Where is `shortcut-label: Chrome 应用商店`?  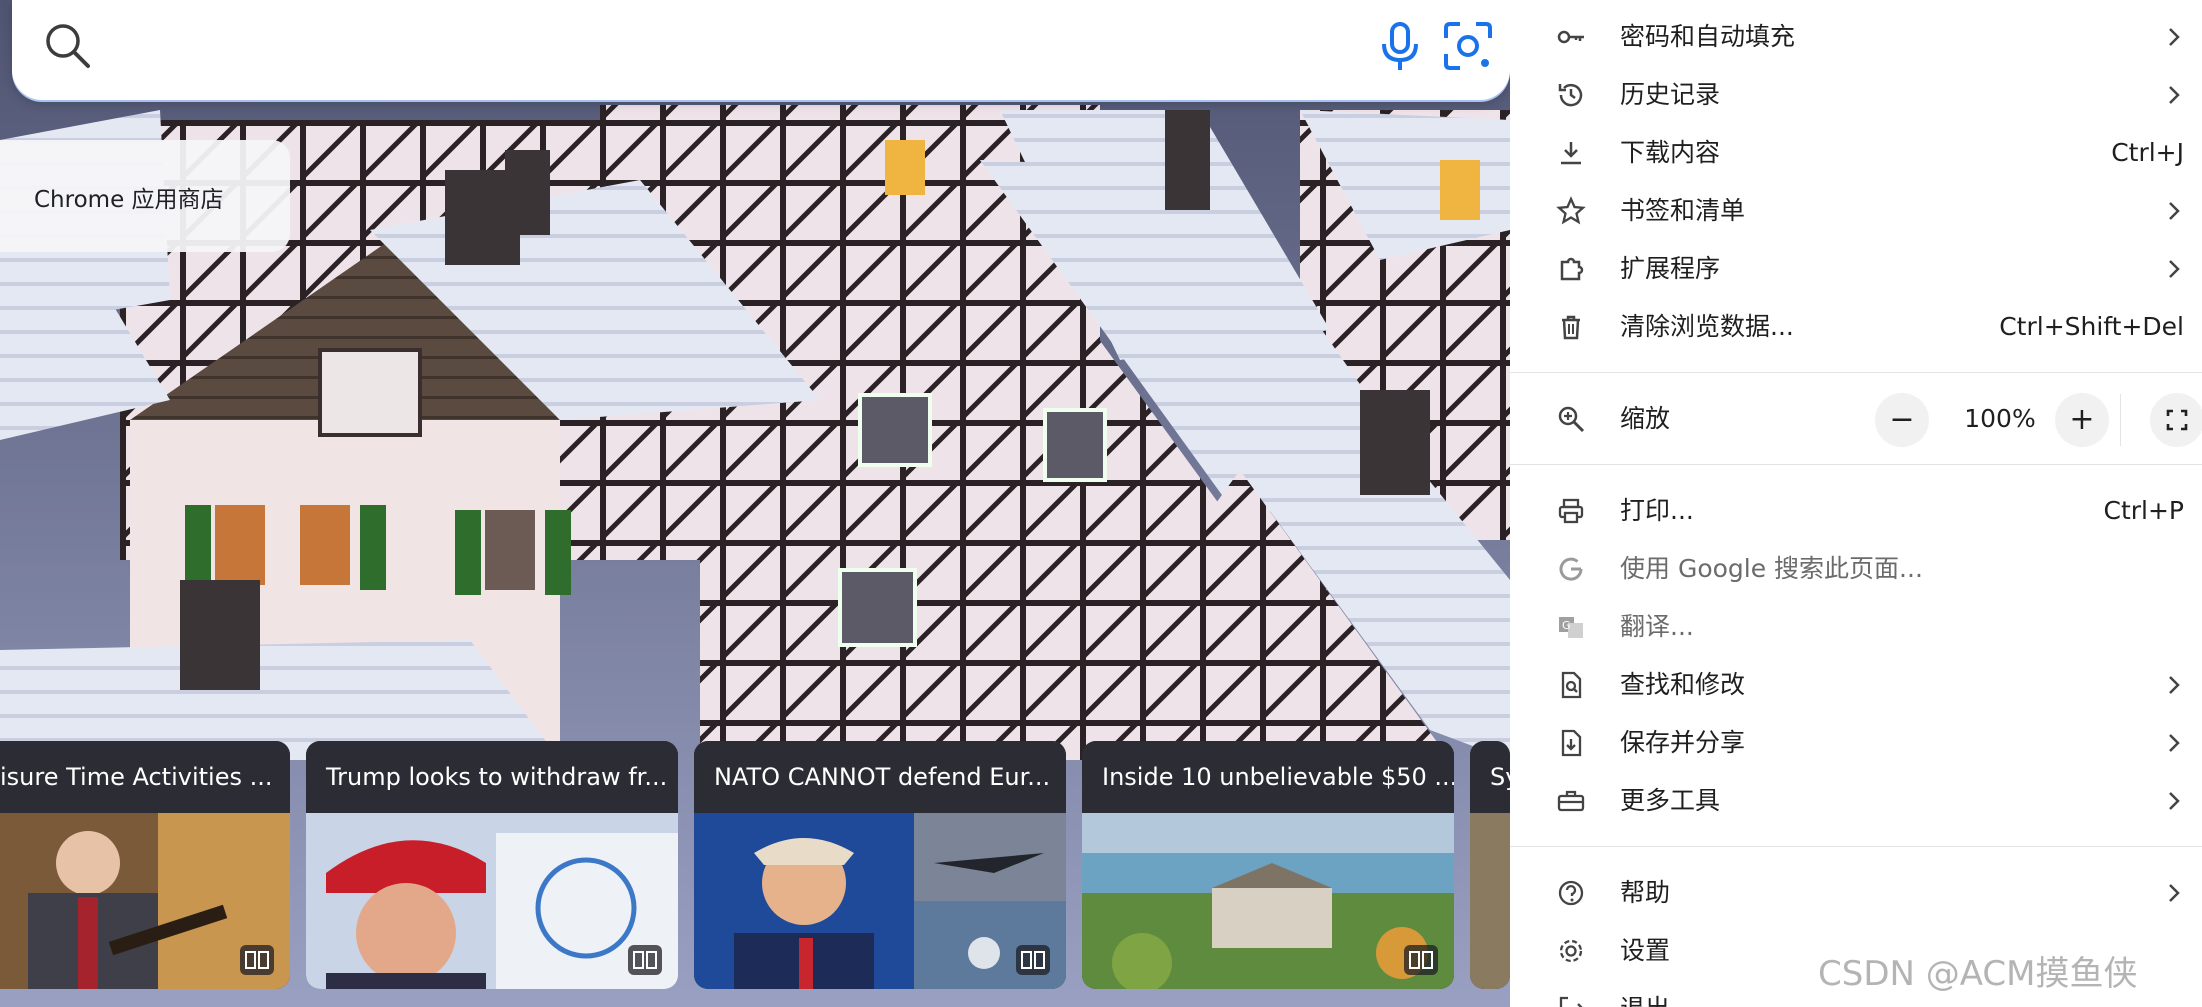
shortcut-label: Chrome 应用商店 is located at coordinates (129, 200).